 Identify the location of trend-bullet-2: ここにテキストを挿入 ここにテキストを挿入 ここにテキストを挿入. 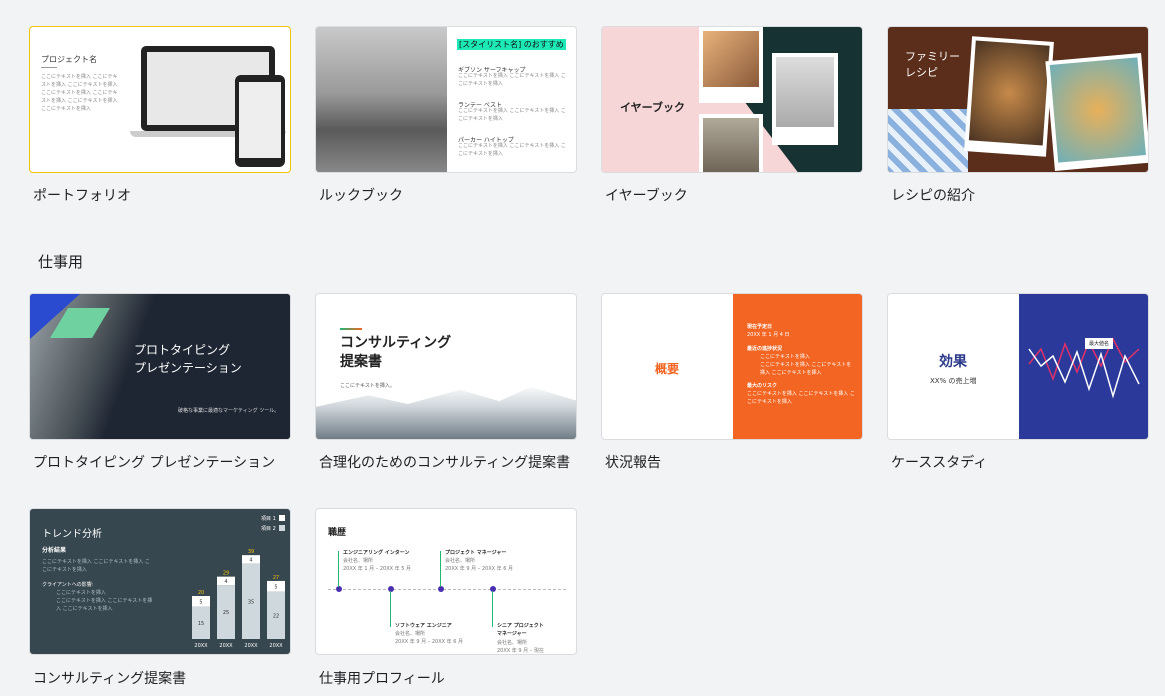
(104, 605).